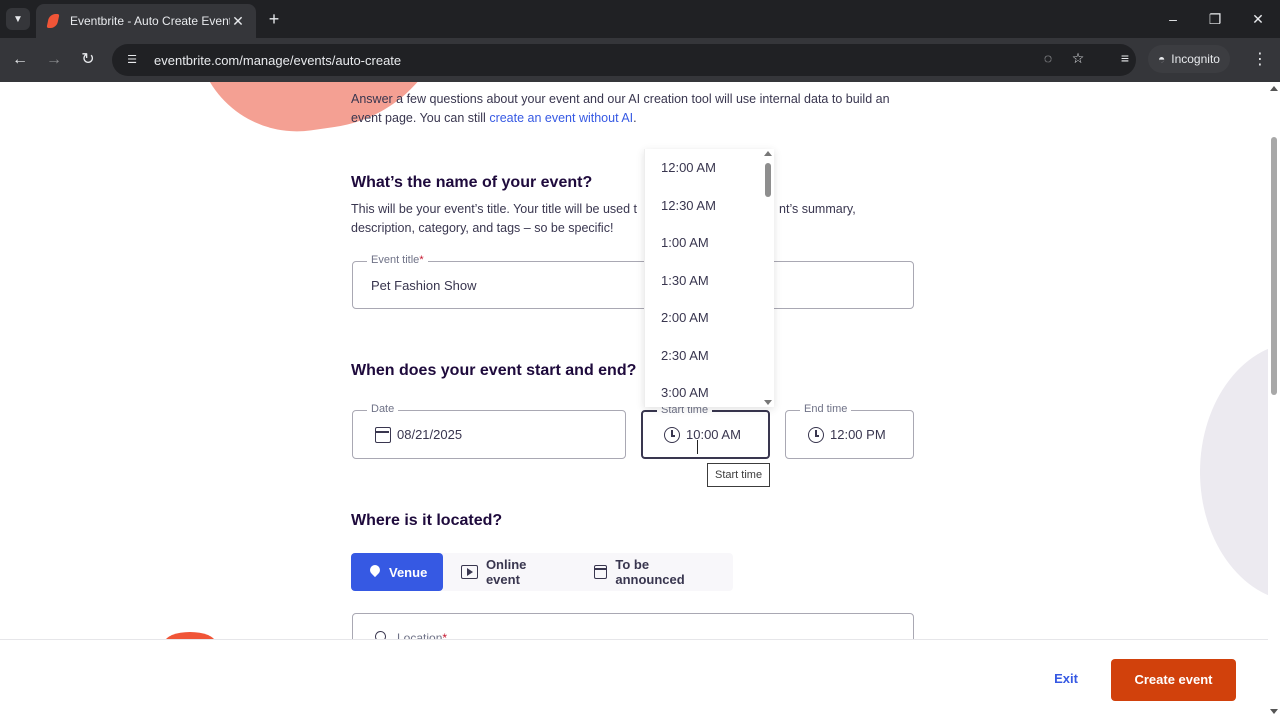  What do you see at coordinates (88, 60) in the screenshot?
I see `reload-icon: ↻` at bounding box center [88, 60].